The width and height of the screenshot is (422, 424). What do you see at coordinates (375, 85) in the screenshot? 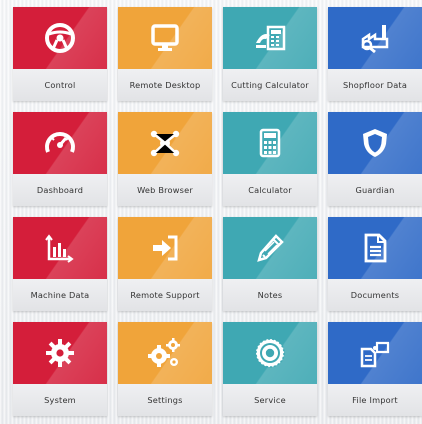
I see `tile-label: Shopfloor Data` at bounding box center [375, 85].